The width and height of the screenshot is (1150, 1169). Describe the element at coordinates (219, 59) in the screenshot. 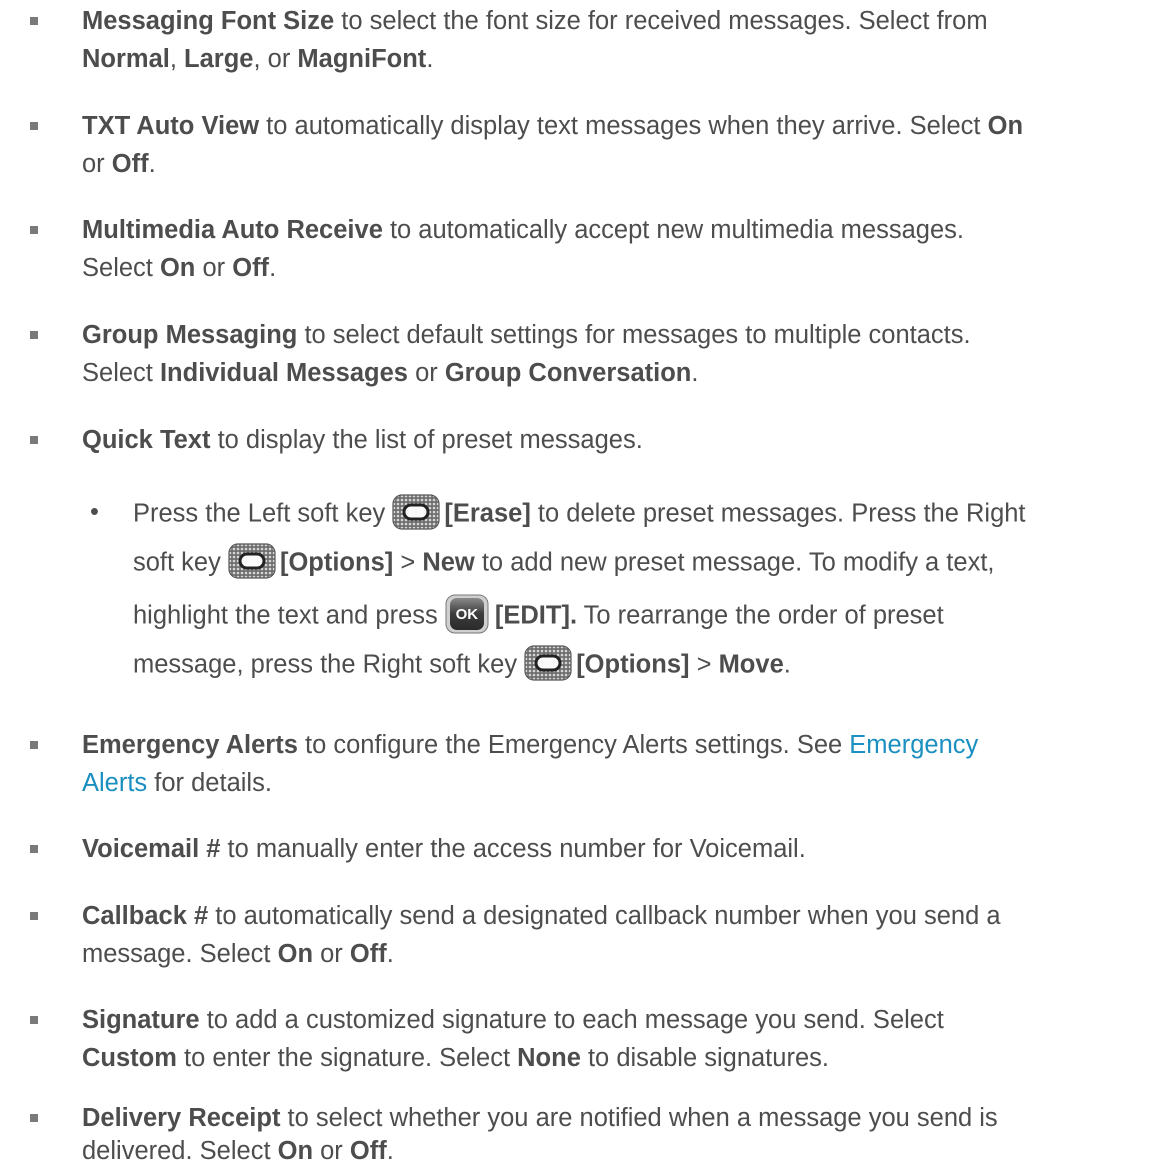

I see `option-large: Large` at that location.